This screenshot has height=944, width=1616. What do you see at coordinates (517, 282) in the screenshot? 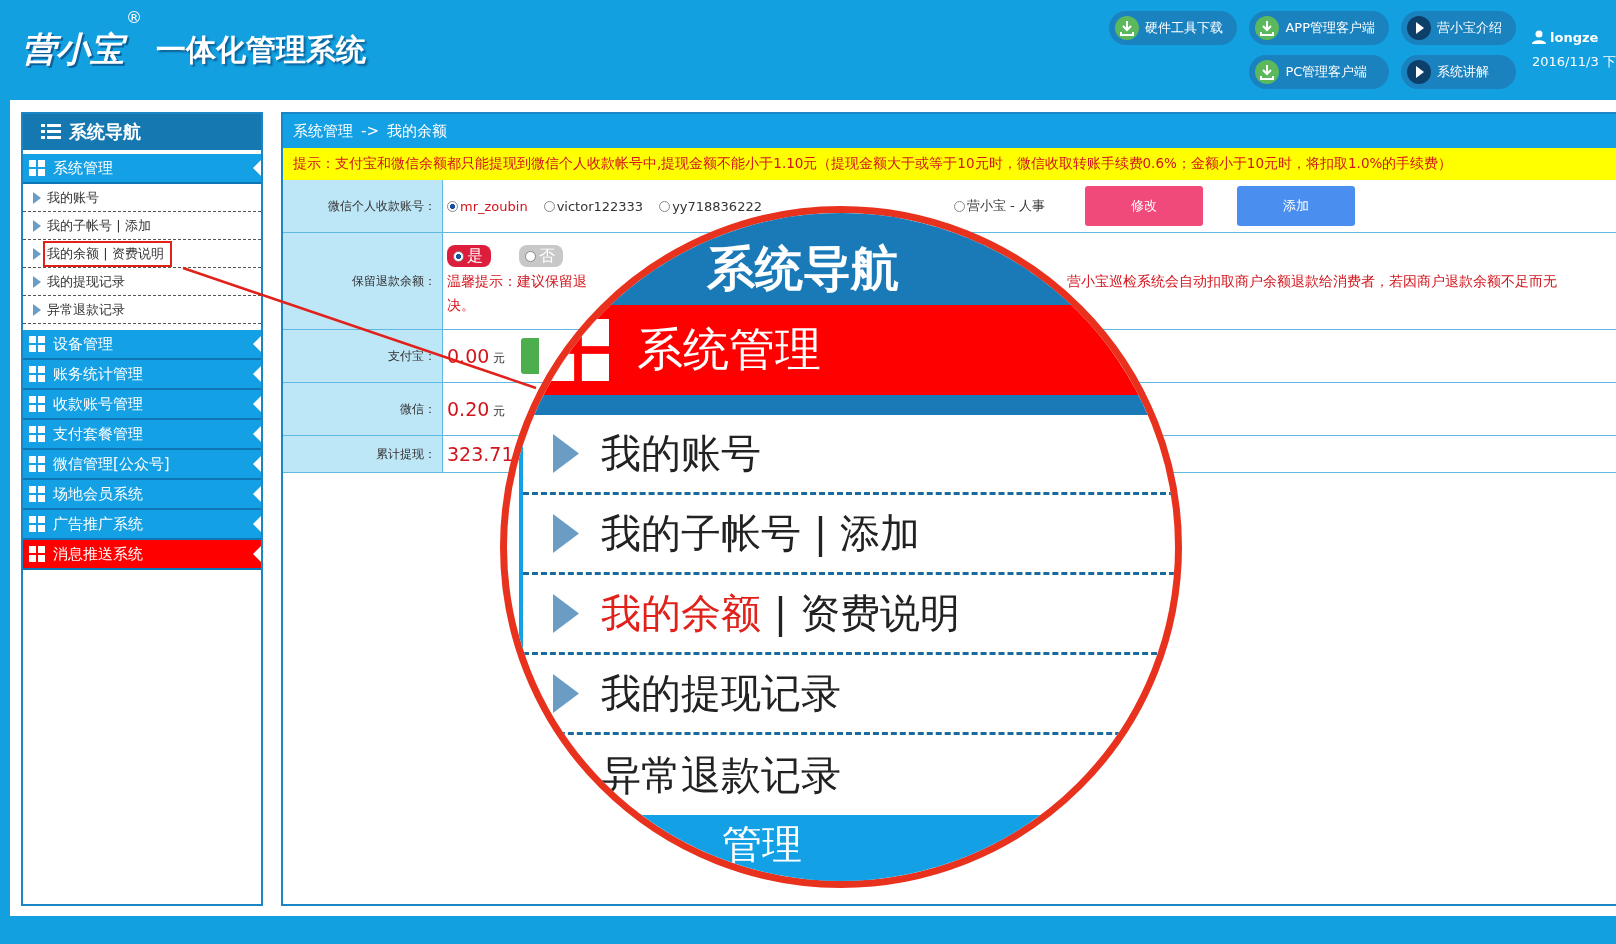
I see `tip-text: 温馨提示：建议保留退` at bounding box center [517, 282].